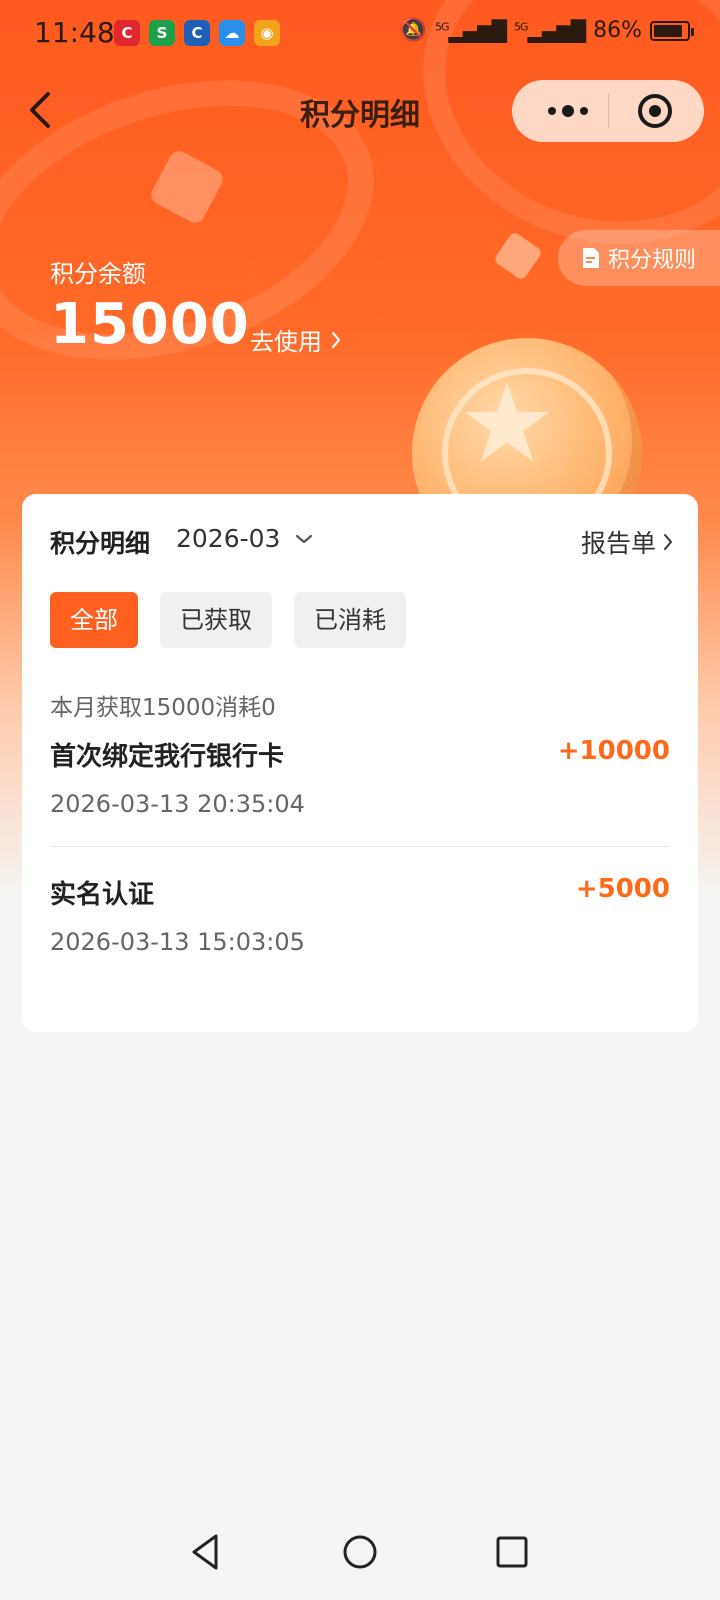 This screenshot has width=720, height=1600. I want to click on balance-value: 15000, so click(150, 324).